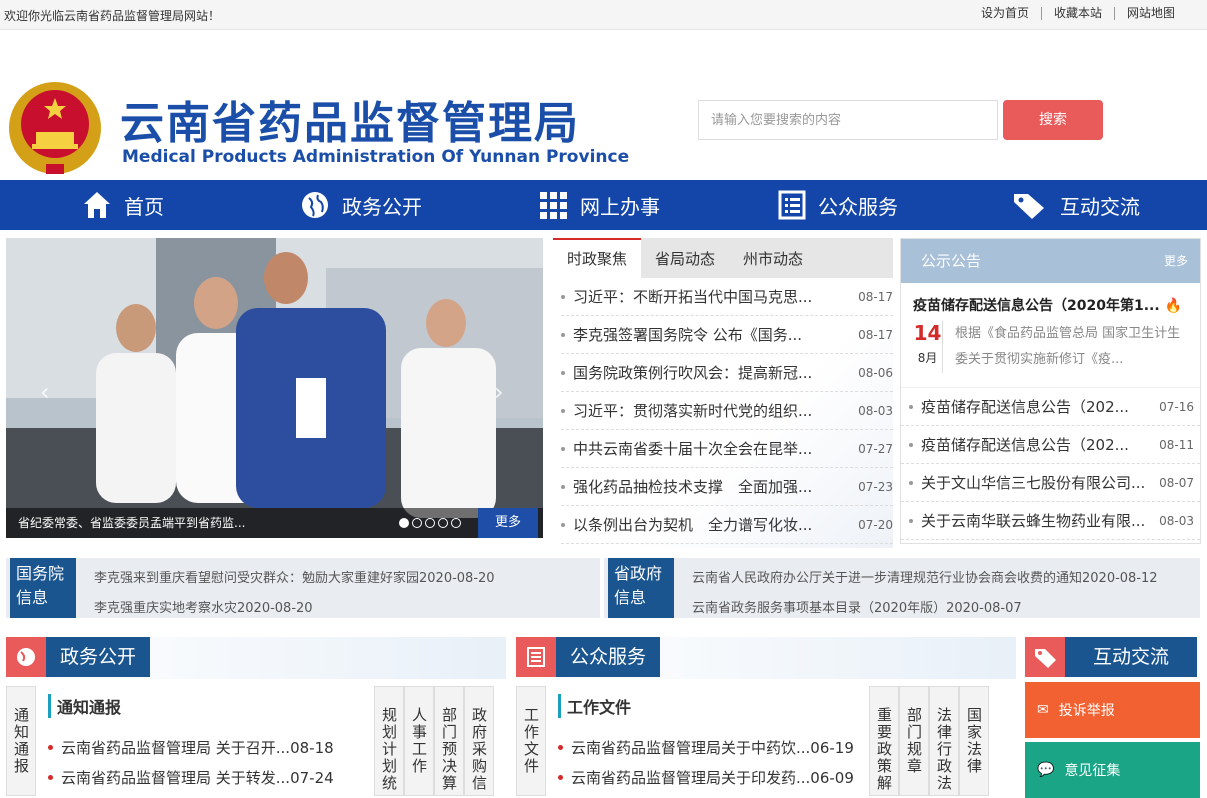 Image resolution: width=1207 pixels, height=798 pixels. I want to click on nav-online-service: 网上办事, so click(599, 205).